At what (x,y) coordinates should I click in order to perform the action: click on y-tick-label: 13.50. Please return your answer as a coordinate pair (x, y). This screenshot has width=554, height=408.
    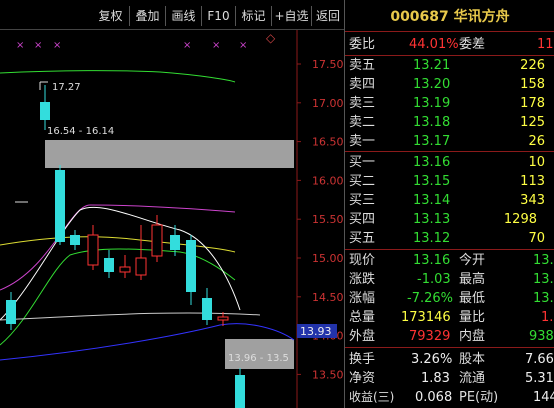
    Looking at the image, I should click on (328, 374).